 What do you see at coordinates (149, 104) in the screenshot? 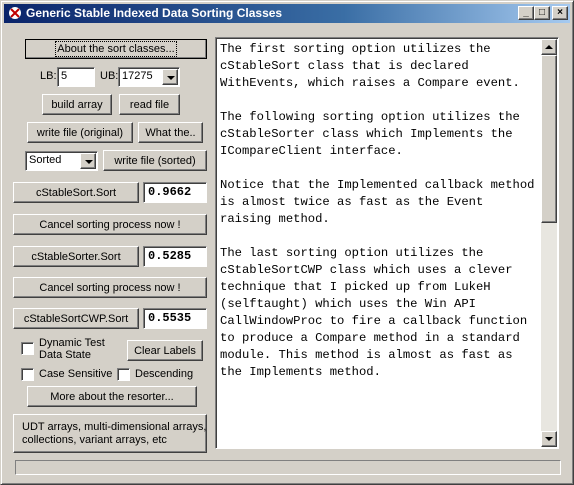
I see `read-file-button: read file` at bounding box center [149, 104].